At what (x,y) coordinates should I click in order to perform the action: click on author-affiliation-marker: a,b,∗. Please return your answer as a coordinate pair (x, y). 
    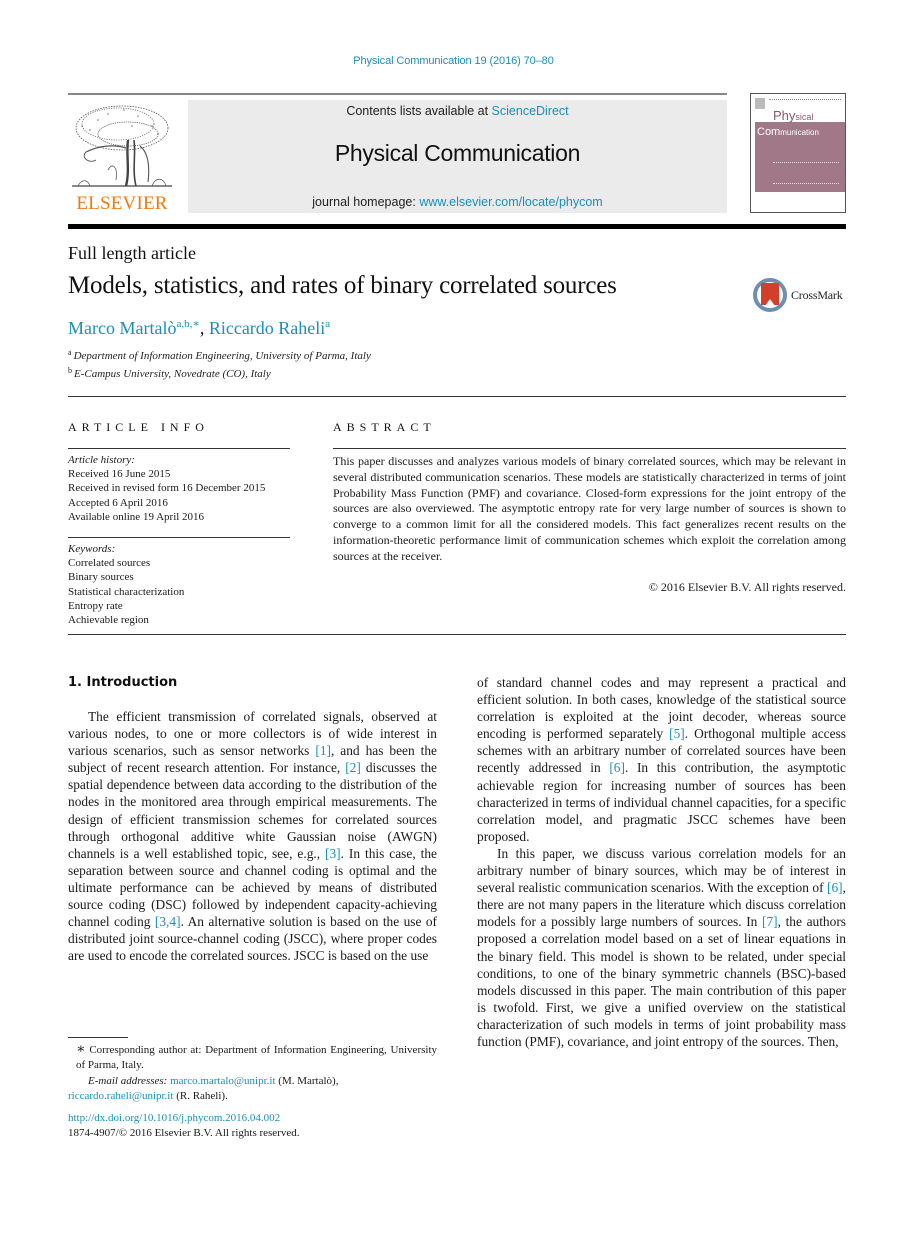
    Looking at the image, I should click on (187, 324).